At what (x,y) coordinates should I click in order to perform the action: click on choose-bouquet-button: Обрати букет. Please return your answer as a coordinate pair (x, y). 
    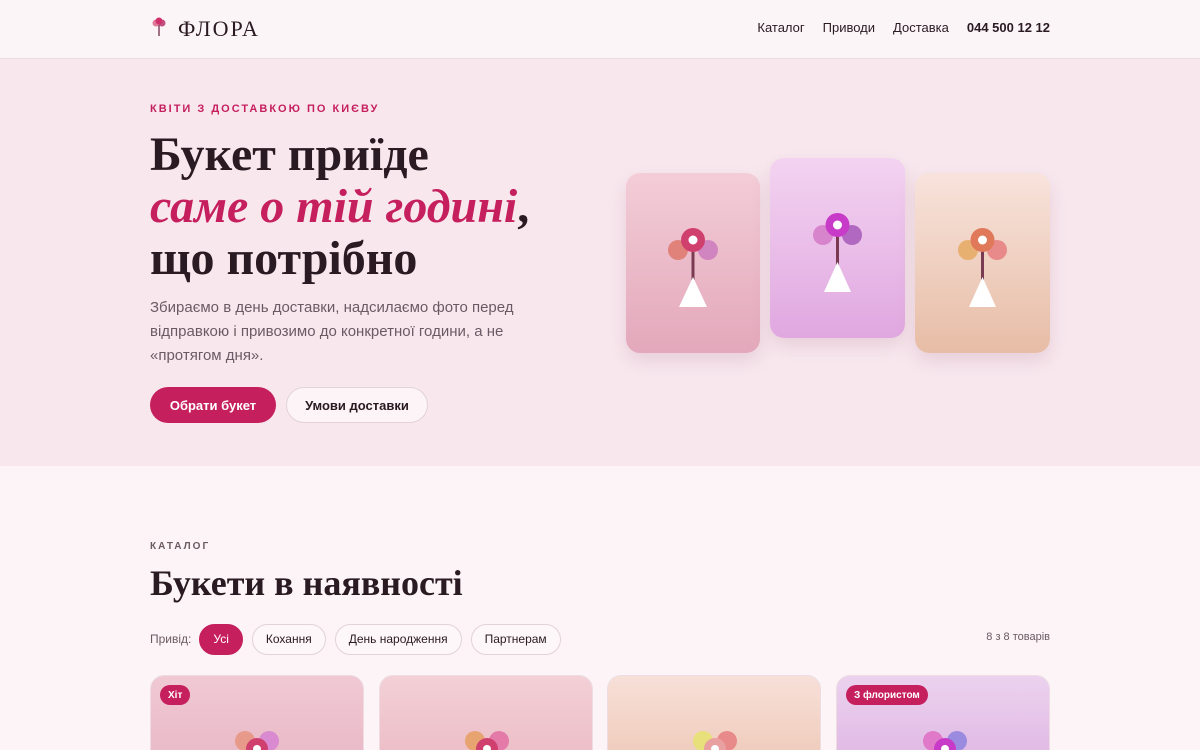
    Looking at the image, I should click on (213, 405).